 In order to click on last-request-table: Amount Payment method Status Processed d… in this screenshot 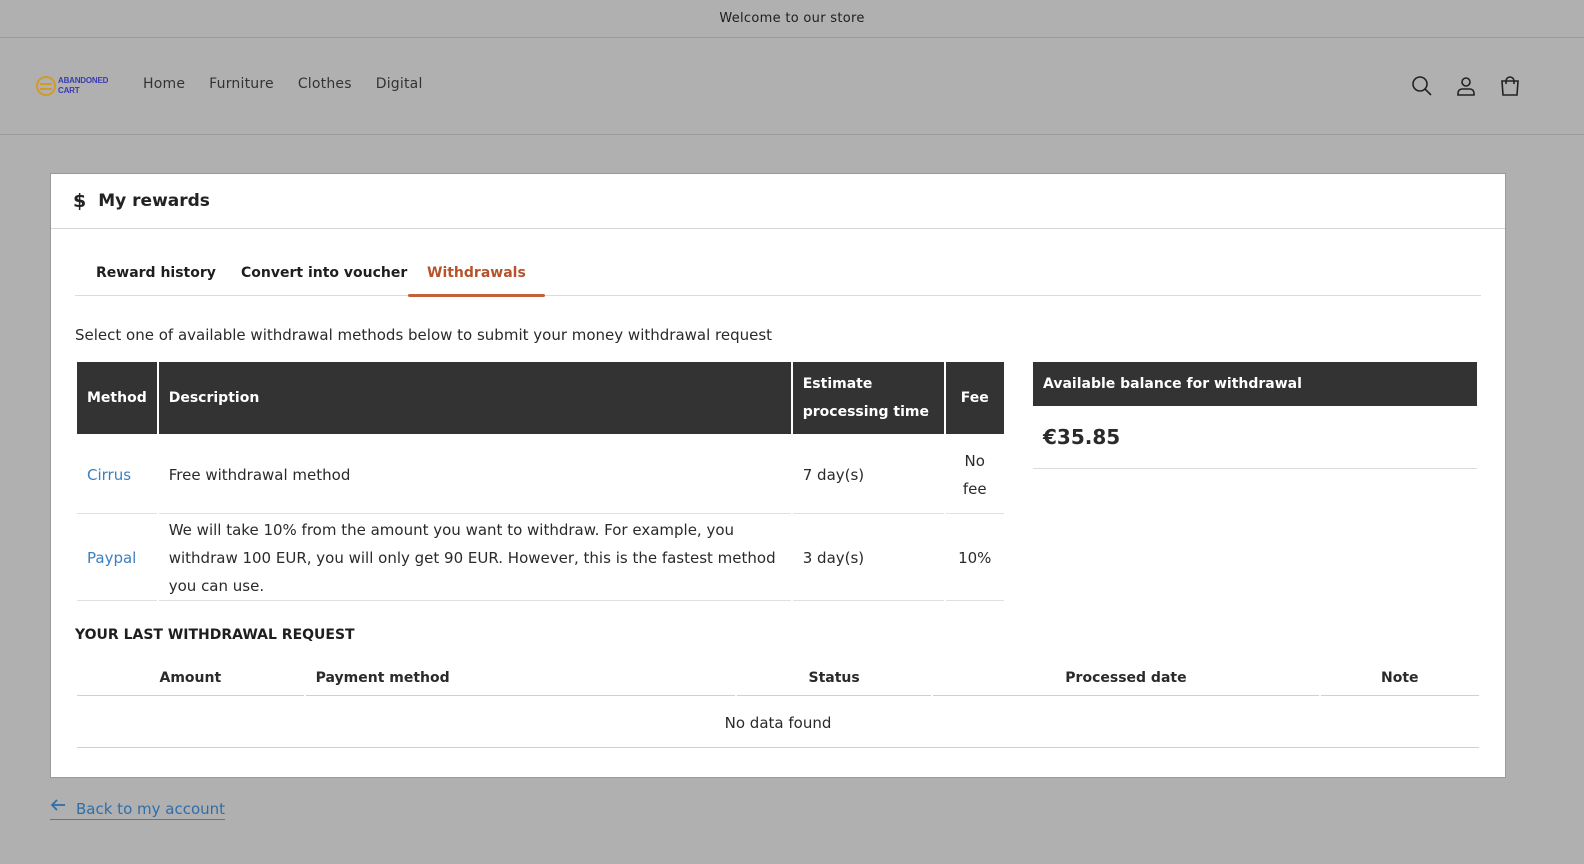, I will do `click(778, 704)`.